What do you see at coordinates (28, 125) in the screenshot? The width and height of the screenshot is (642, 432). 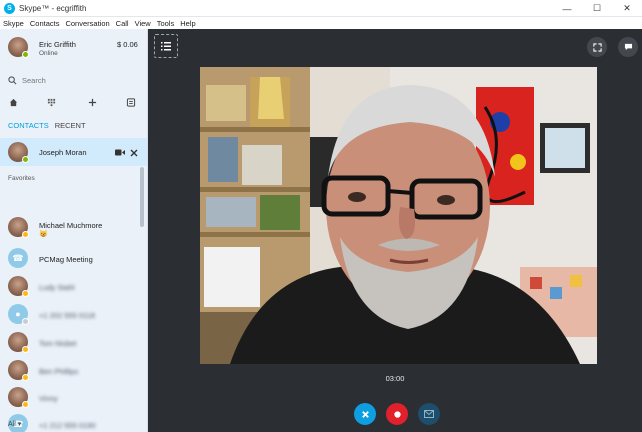 I see `tab-contacts: CONTACTS` at bounding box center [28, 125].